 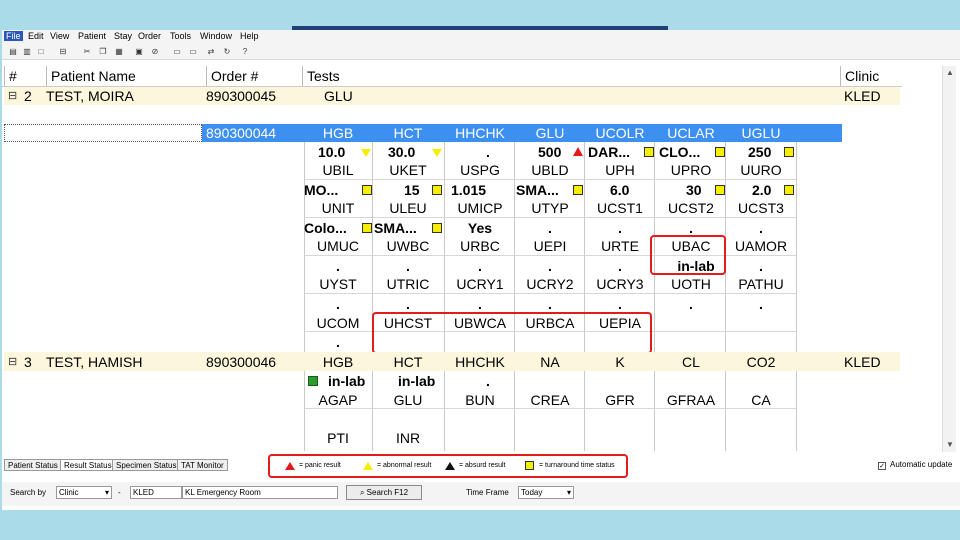 I want to click on test-code: PTI, so click(x=338, y=438).